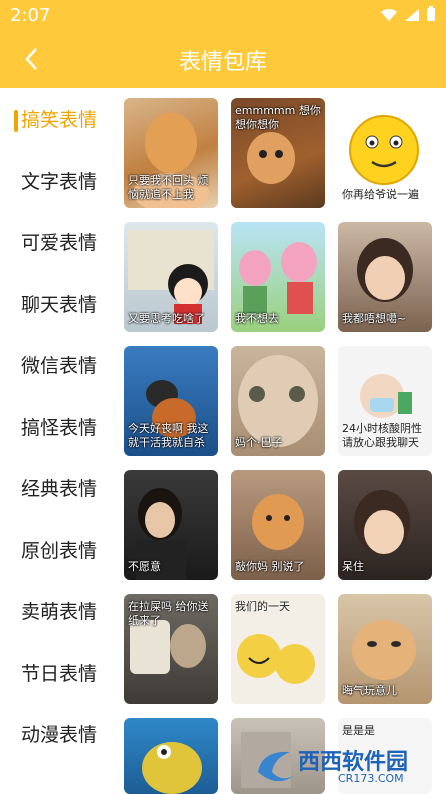 The image size is (446, 794). What do you see at coordinates (389, 16) in the screenshot?
I see `wifi-icon` at bounding box center [389, 16].